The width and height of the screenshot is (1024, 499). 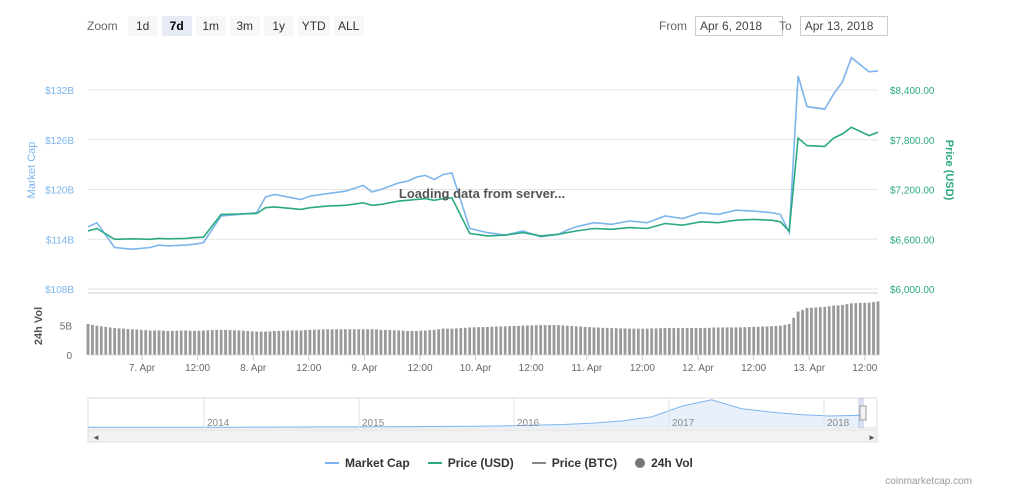 I want to click on zoom-ytd-button: YTD, so click(x=313, y=26).